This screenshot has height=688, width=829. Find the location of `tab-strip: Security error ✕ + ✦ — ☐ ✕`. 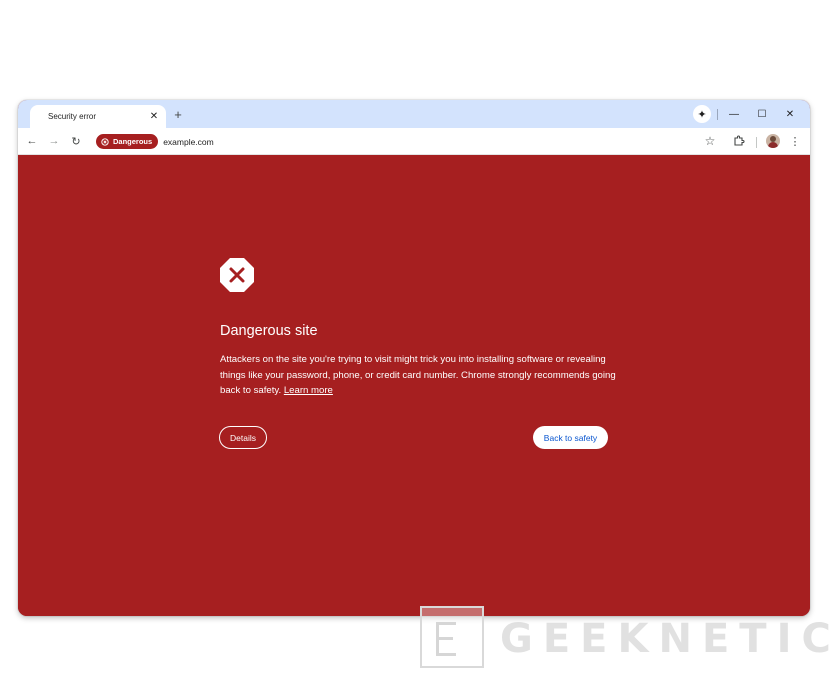

tab-strip: Security error ✕ + ✦ — ☐ ✕ is located at coordinates (414, 114).